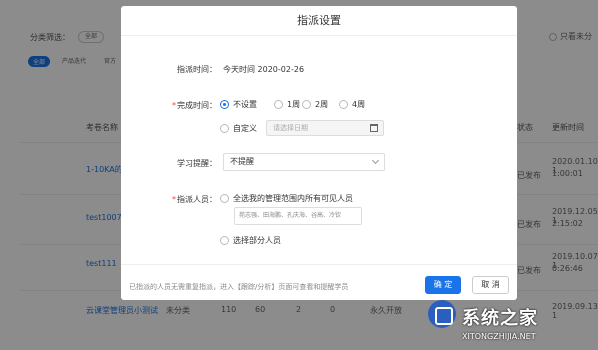 The image size is (598, 350). I want to click on chevron-down-icon, so click(375, 160).